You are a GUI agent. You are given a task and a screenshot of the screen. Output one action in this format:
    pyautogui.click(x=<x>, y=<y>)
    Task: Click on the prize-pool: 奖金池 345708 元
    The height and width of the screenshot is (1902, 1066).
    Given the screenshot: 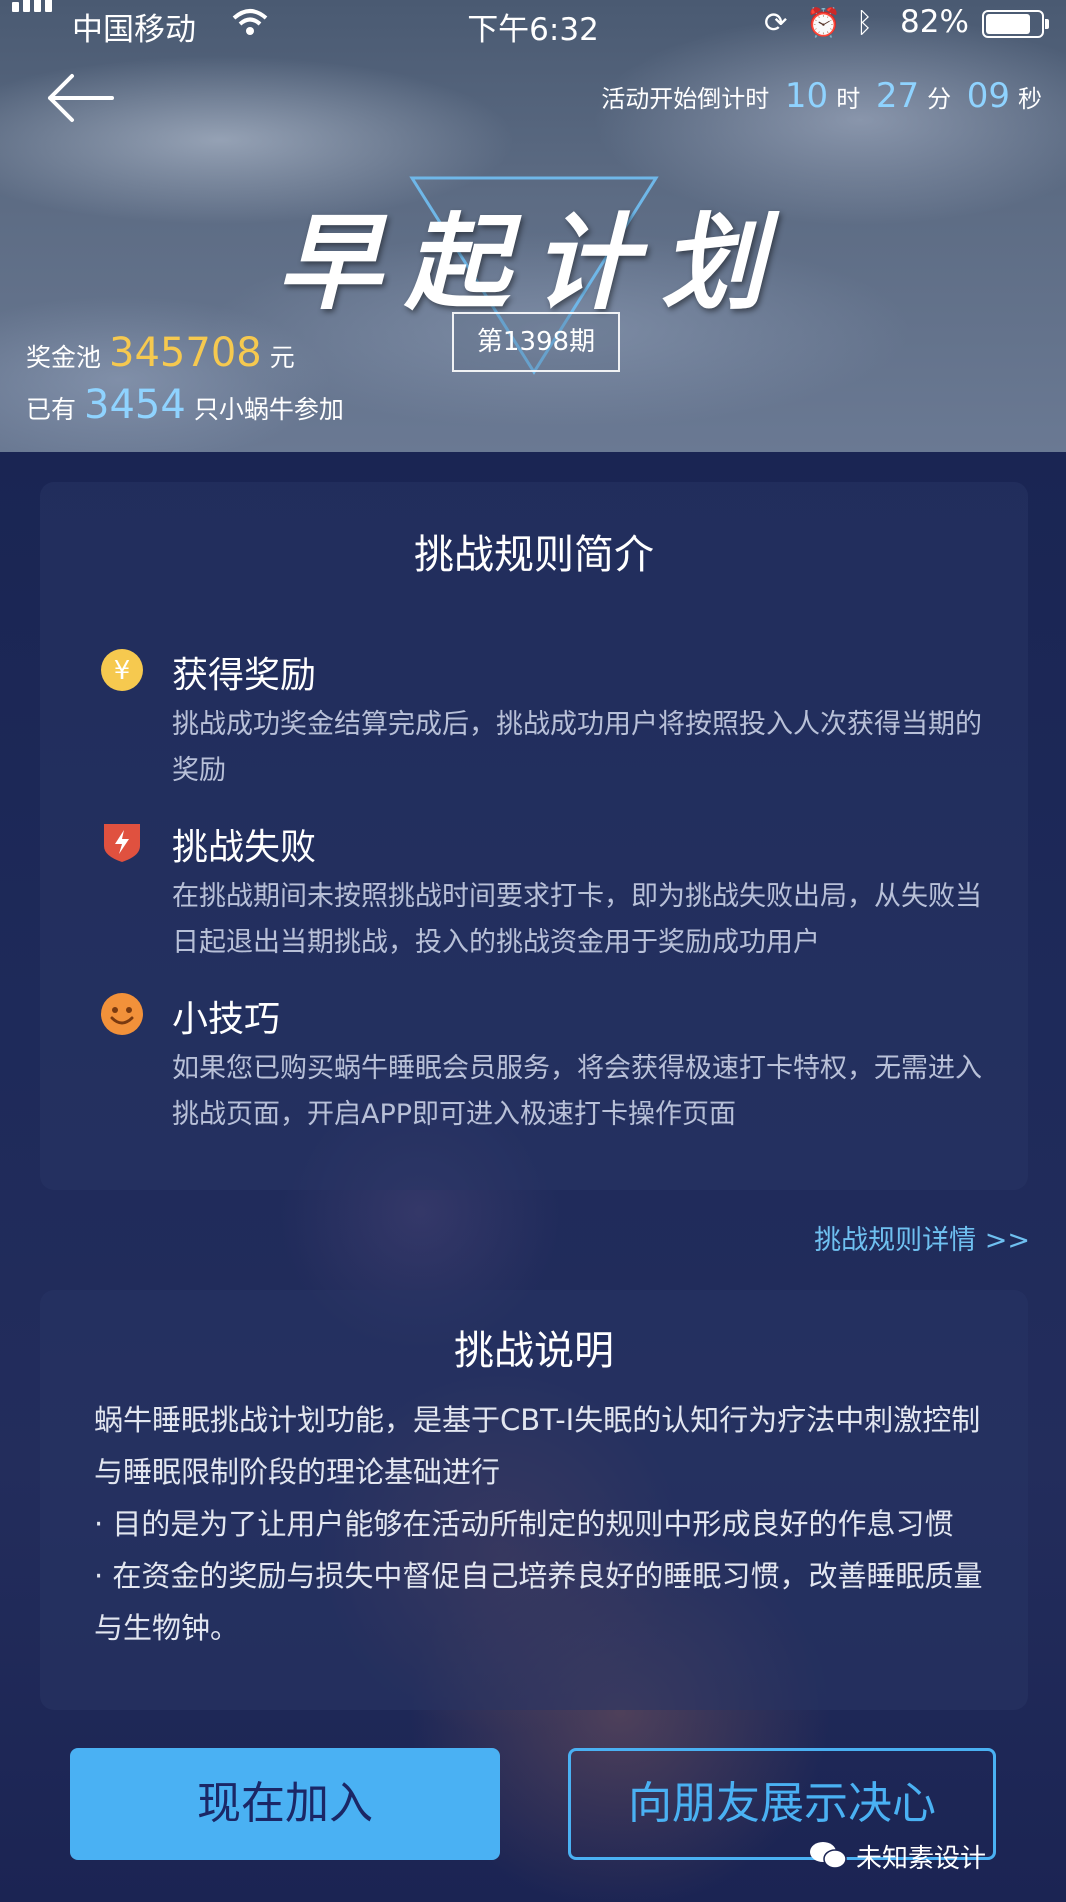 What is the action you would take?
    pyautogui.click(x=160, y=353)
    